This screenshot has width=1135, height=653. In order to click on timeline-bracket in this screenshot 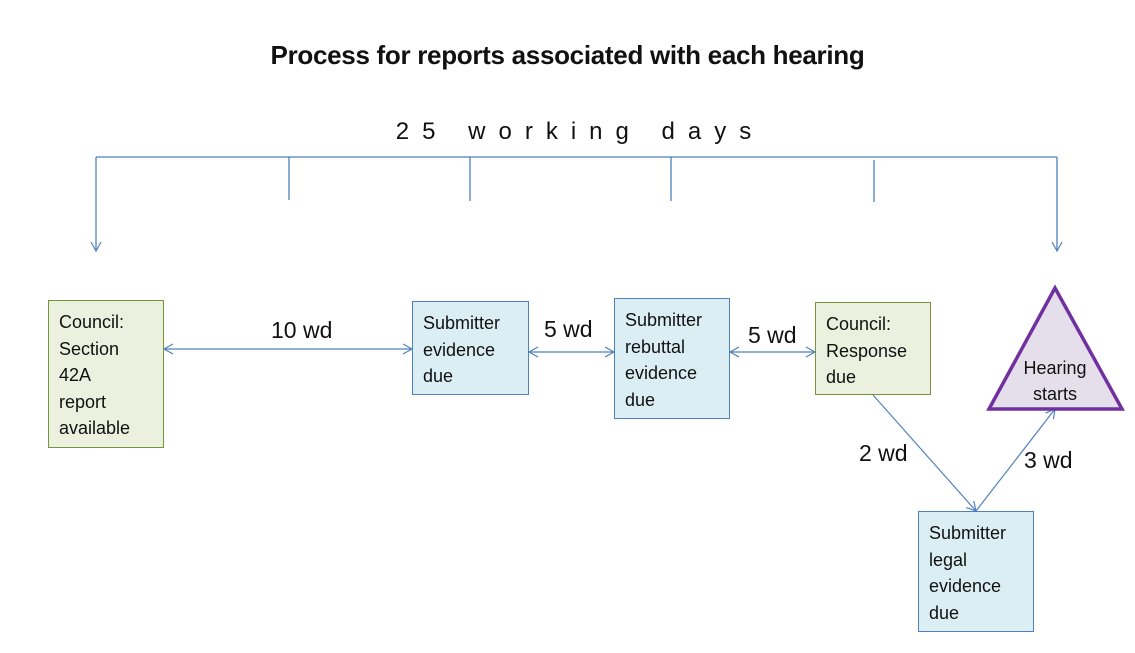, I will do `click(576, 204)`.